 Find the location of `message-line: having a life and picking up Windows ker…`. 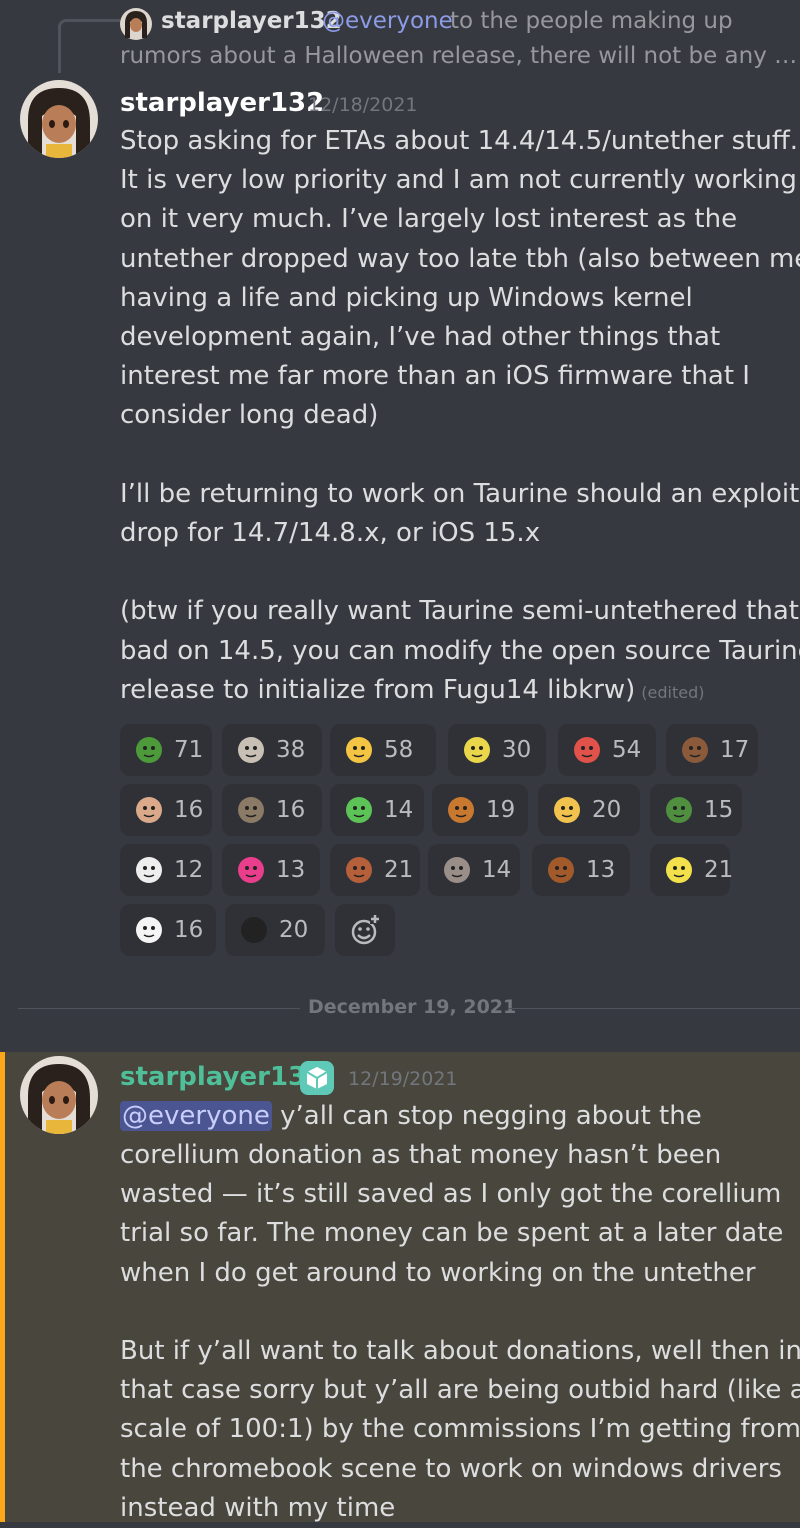

message-line: having a life and picking up Windows ker… is located at coordinates (406, 297).